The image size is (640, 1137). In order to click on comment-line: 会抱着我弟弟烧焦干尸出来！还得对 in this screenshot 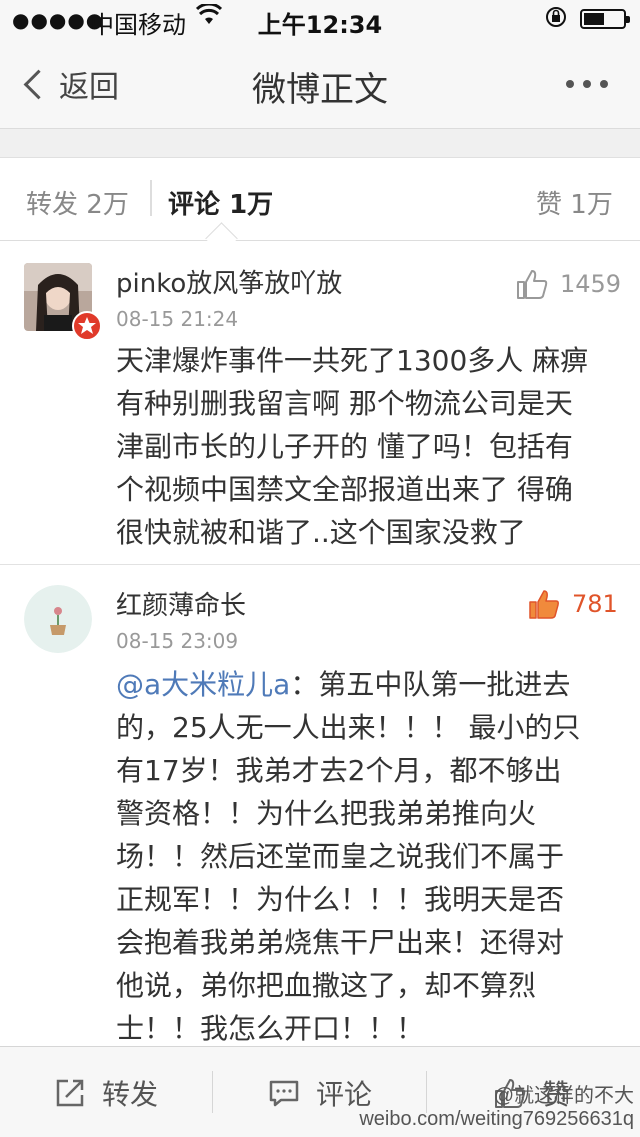, I will do `click(340, 942)`.